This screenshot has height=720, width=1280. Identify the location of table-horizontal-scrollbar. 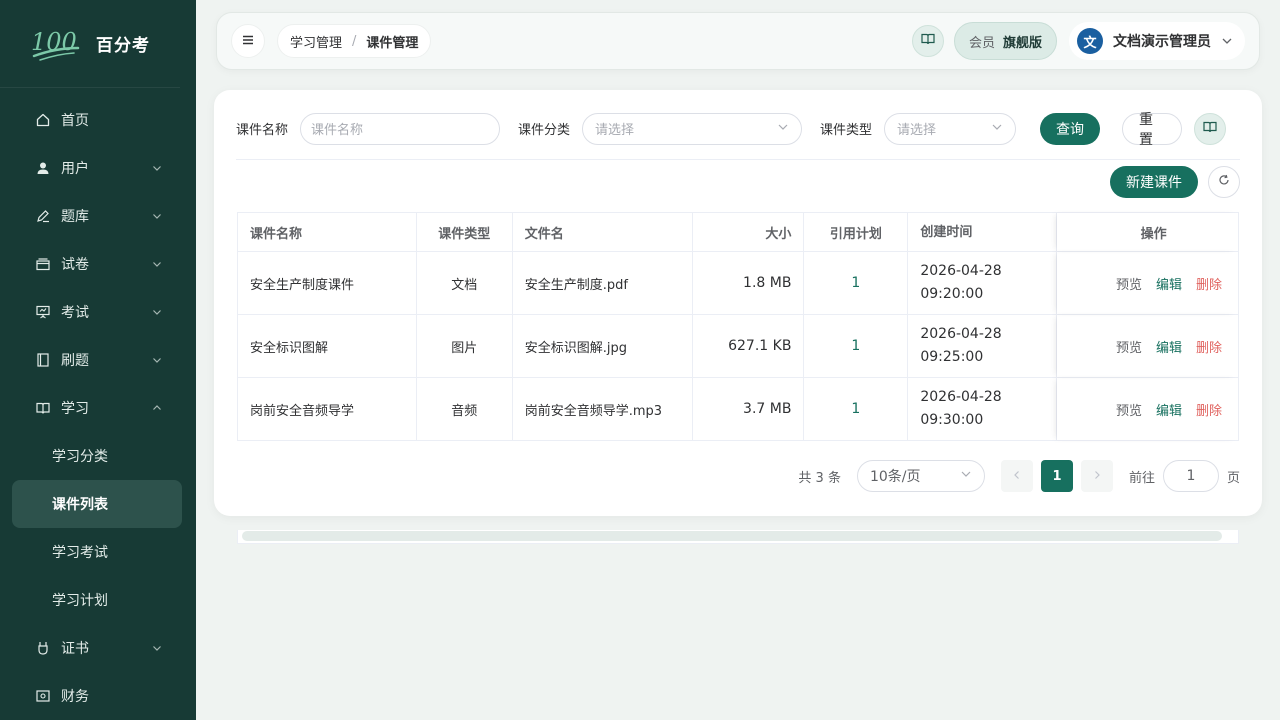
(738, 537).